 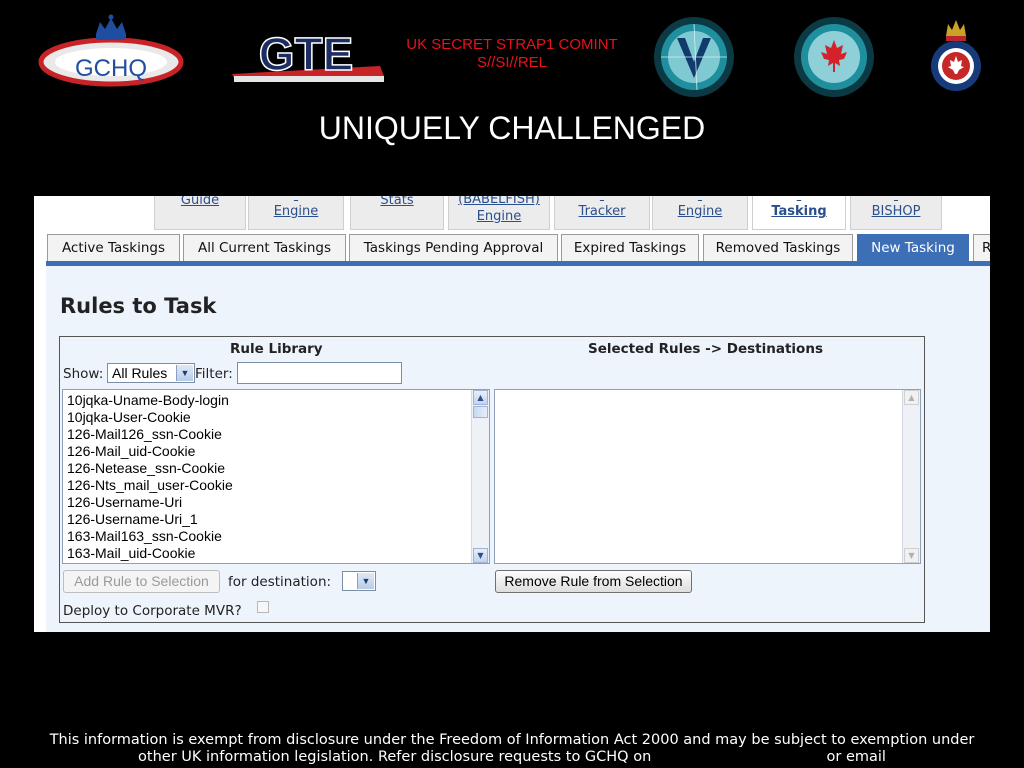 I want to click on rule-library-item: 126-Mail_uid-Cookie, so click(x=278, y=451).